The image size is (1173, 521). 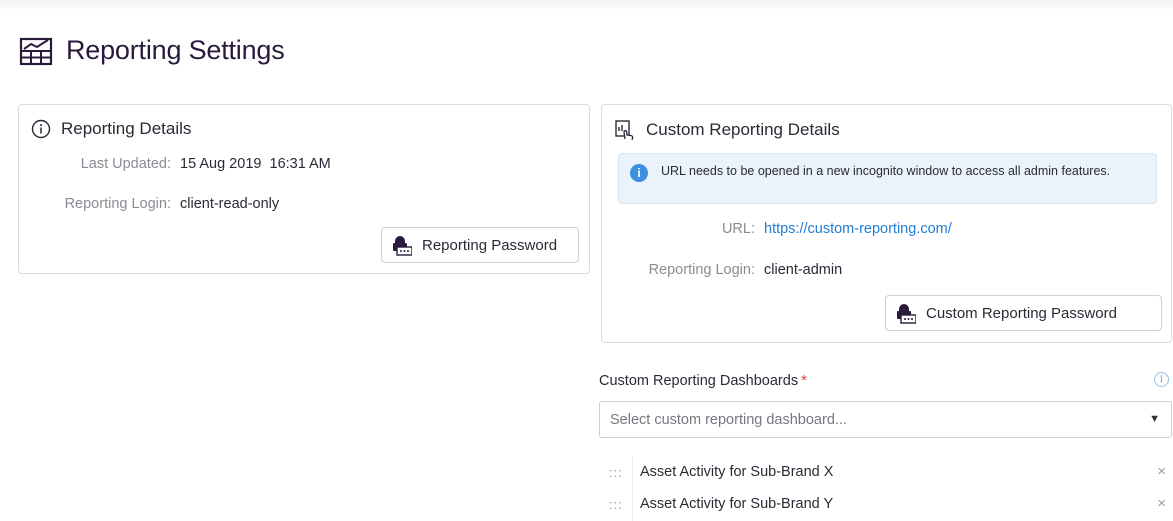 I want to click on dashboard-item: ::: Asset Activity for Sub-Brand X ×, so click(x=885, y=473).